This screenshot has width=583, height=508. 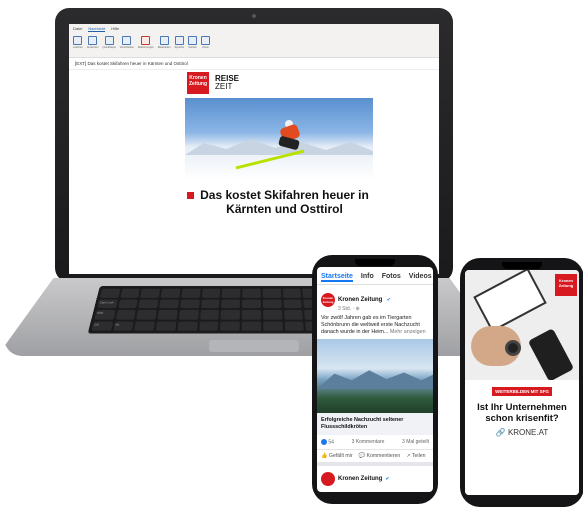 I want to click on skier-photo, so click(x=279, y=139).